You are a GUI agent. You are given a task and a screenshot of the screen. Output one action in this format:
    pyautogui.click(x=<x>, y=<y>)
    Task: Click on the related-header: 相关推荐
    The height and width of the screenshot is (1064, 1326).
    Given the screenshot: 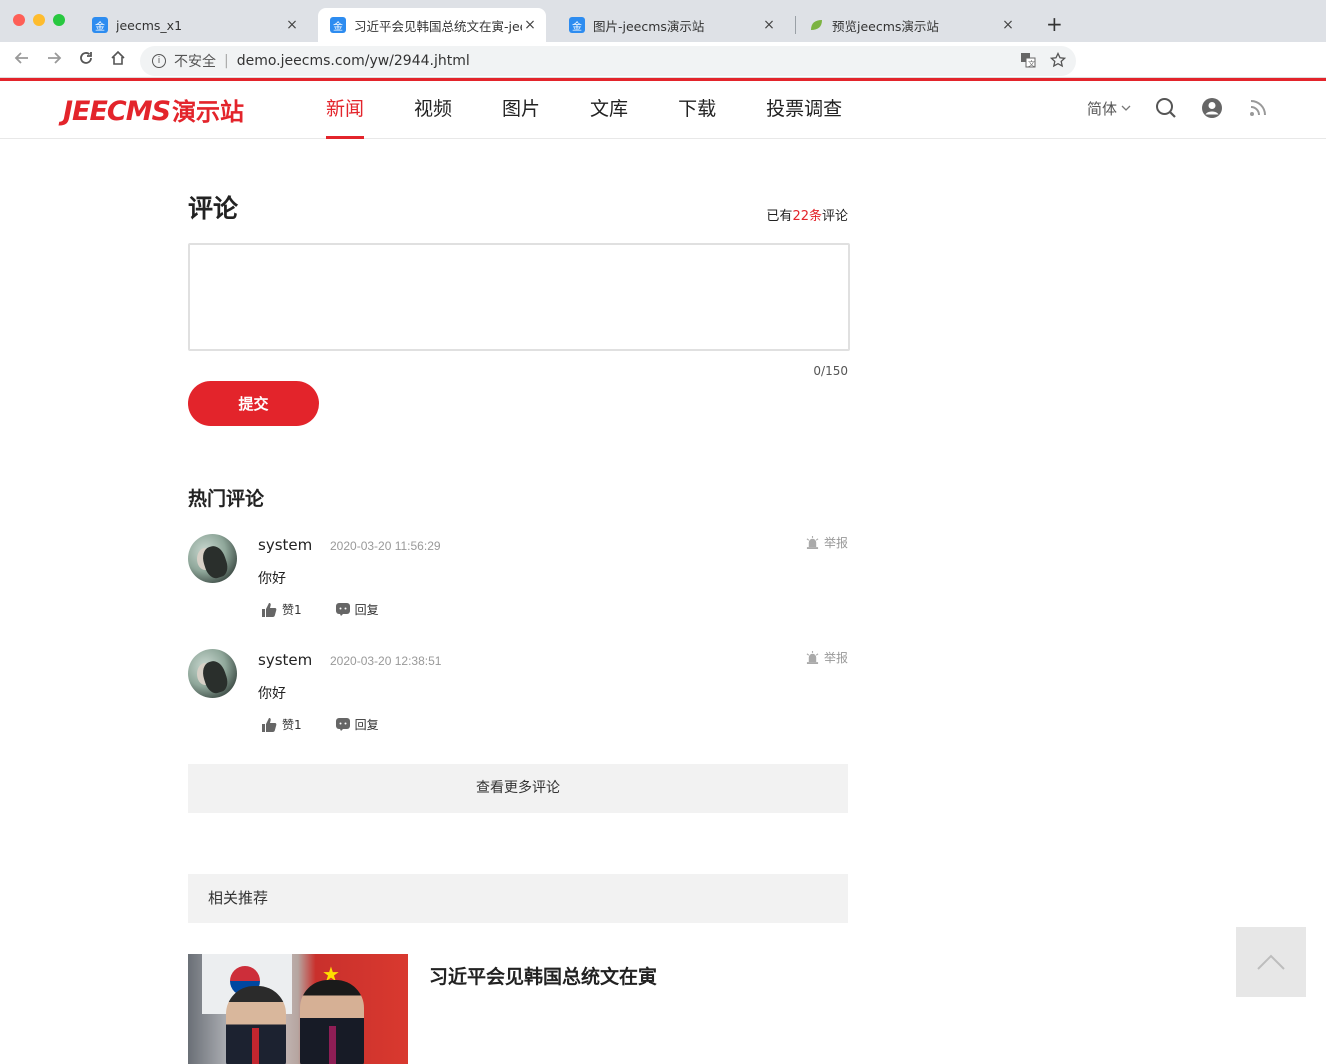 What is the action you would take?
    pyautogui.click(x=518, y=898)
    